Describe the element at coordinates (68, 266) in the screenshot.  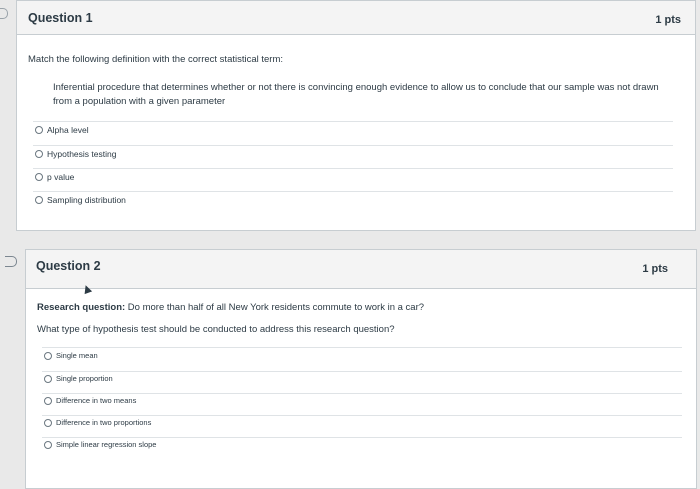
I see `question-2-title: Question 2` at that location.